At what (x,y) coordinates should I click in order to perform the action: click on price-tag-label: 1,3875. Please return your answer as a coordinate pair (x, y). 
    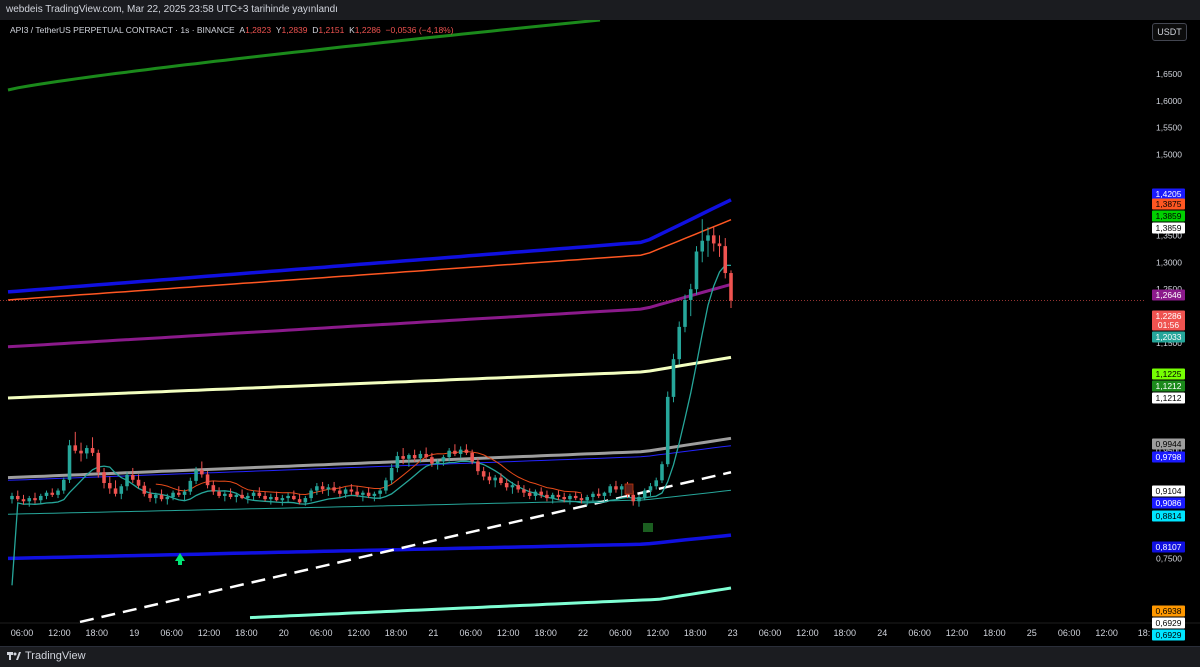
    Looking at the image, I should click on (1169, 204).